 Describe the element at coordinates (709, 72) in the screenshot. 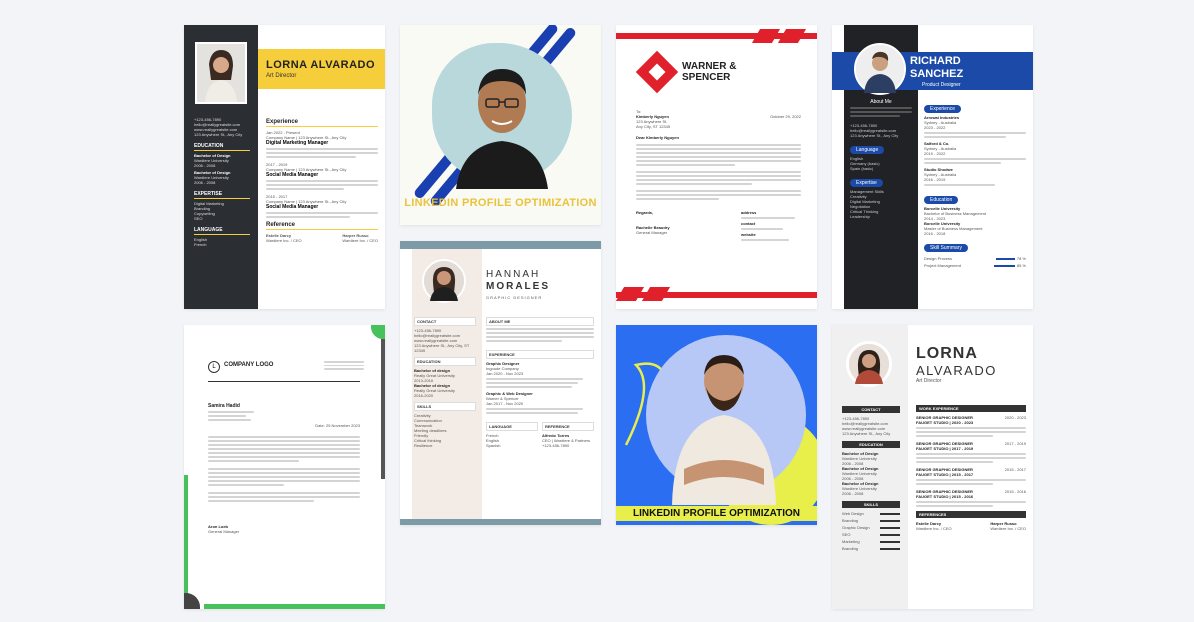

I see `company-brand: WARNER & SPENCER` at that location.